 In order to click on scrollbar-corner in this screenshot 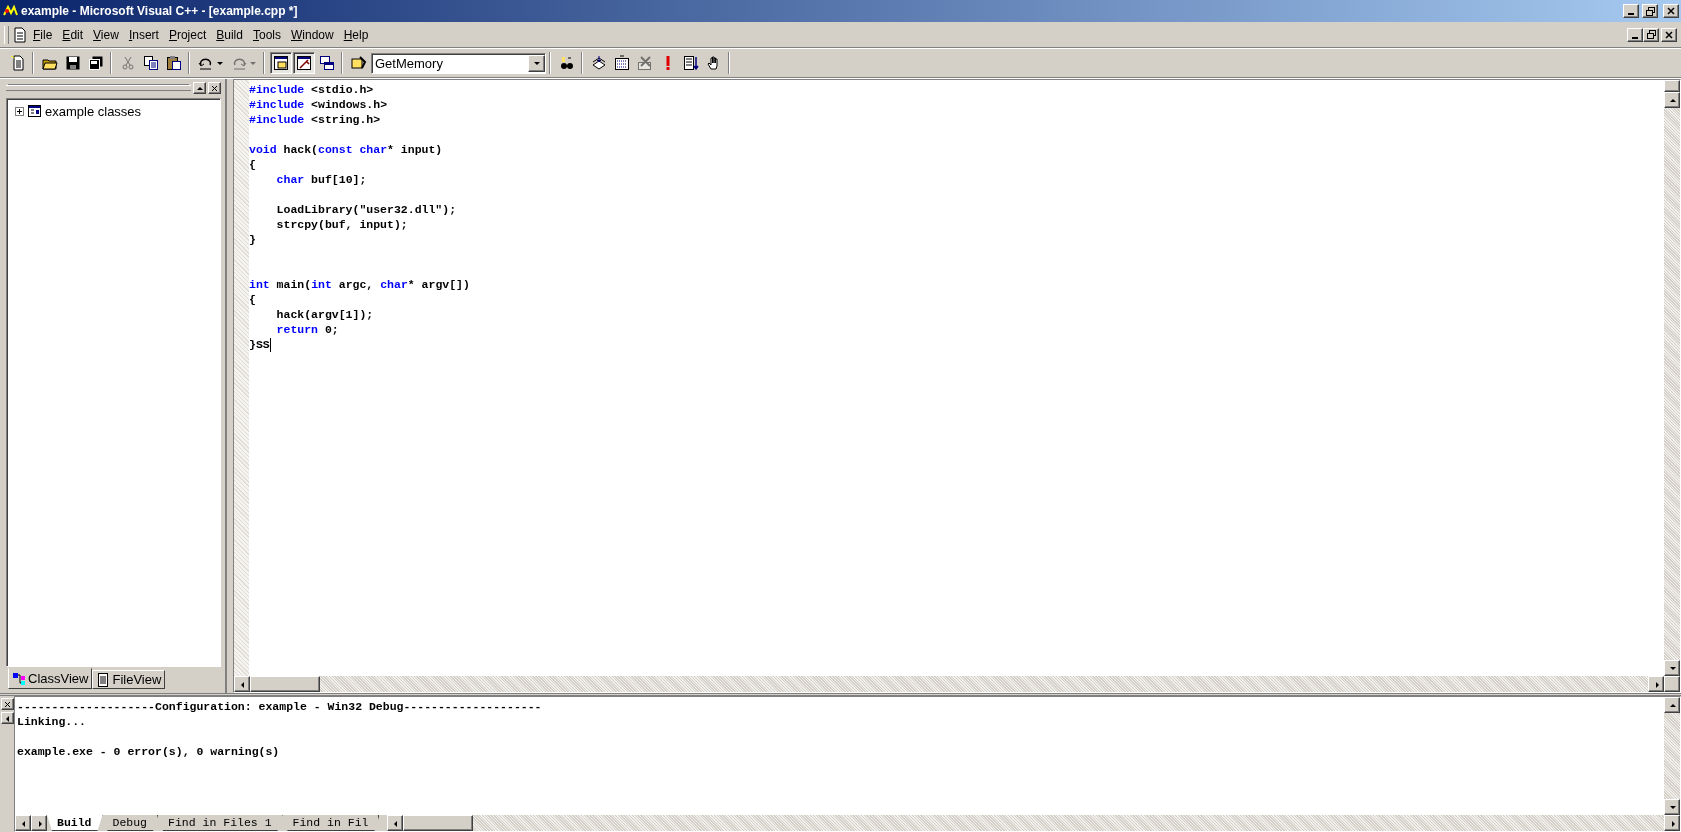, I will do `click(1672, 684)`.